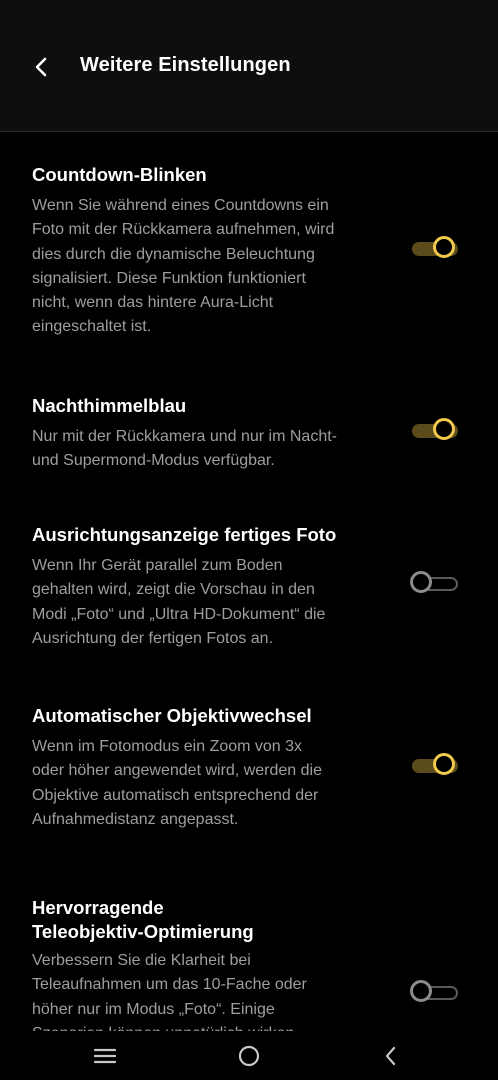  I want to click on home-button, so click(249, 1056).